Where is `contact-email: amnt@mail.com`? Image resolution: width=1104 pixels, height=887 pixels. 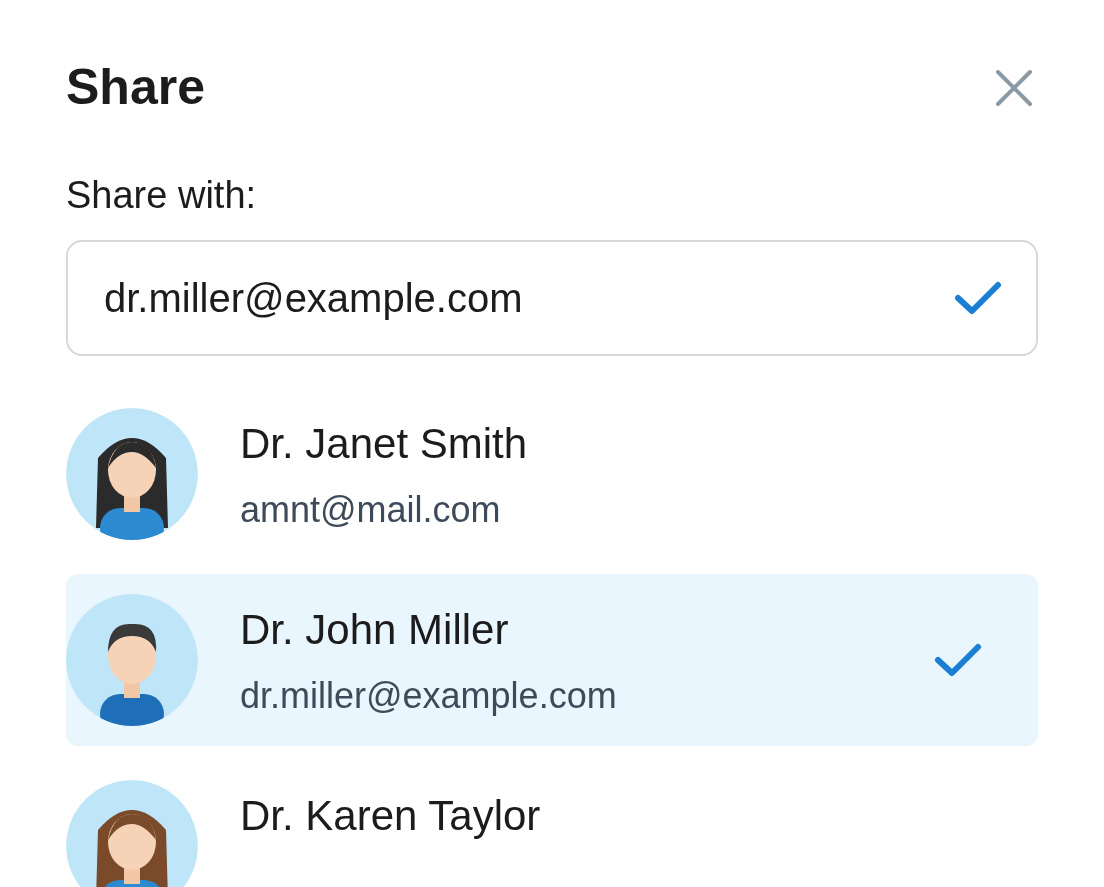 contact-email: amnt@mail.com is located at coordinates (371, 509).